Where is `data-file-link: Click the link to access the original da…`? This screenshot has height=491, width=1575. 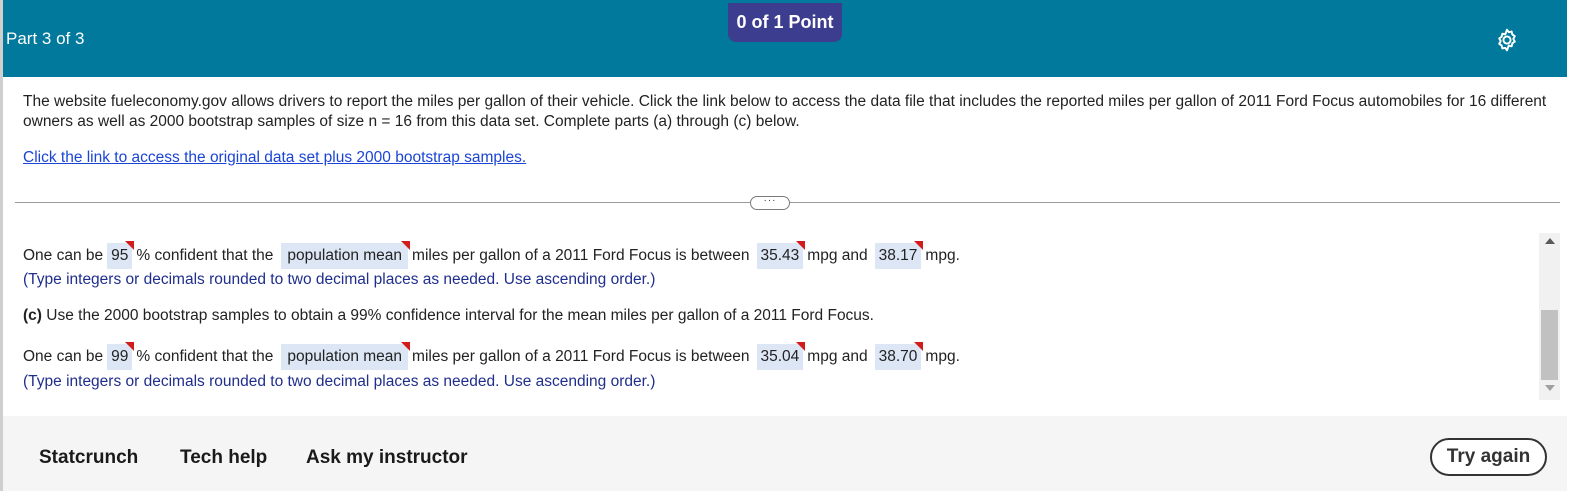
data-file-link: Click the link to access the original da… is located at coordinates (274, 158).